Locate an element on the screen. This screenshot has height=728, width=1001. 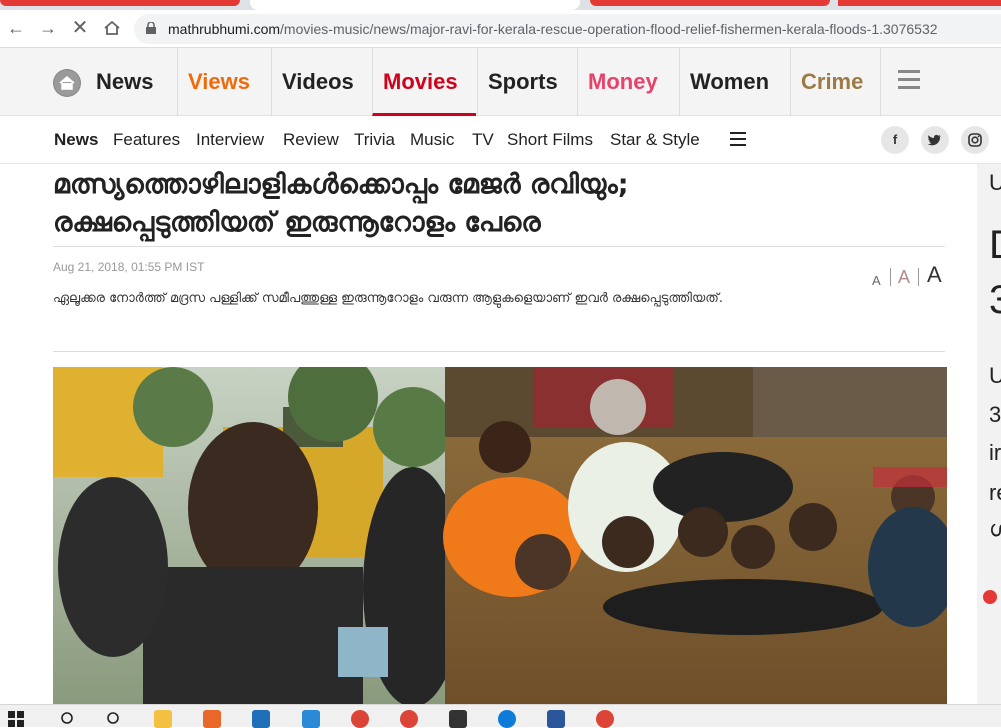
windows-taskbar is located at coordinates (500, 716).